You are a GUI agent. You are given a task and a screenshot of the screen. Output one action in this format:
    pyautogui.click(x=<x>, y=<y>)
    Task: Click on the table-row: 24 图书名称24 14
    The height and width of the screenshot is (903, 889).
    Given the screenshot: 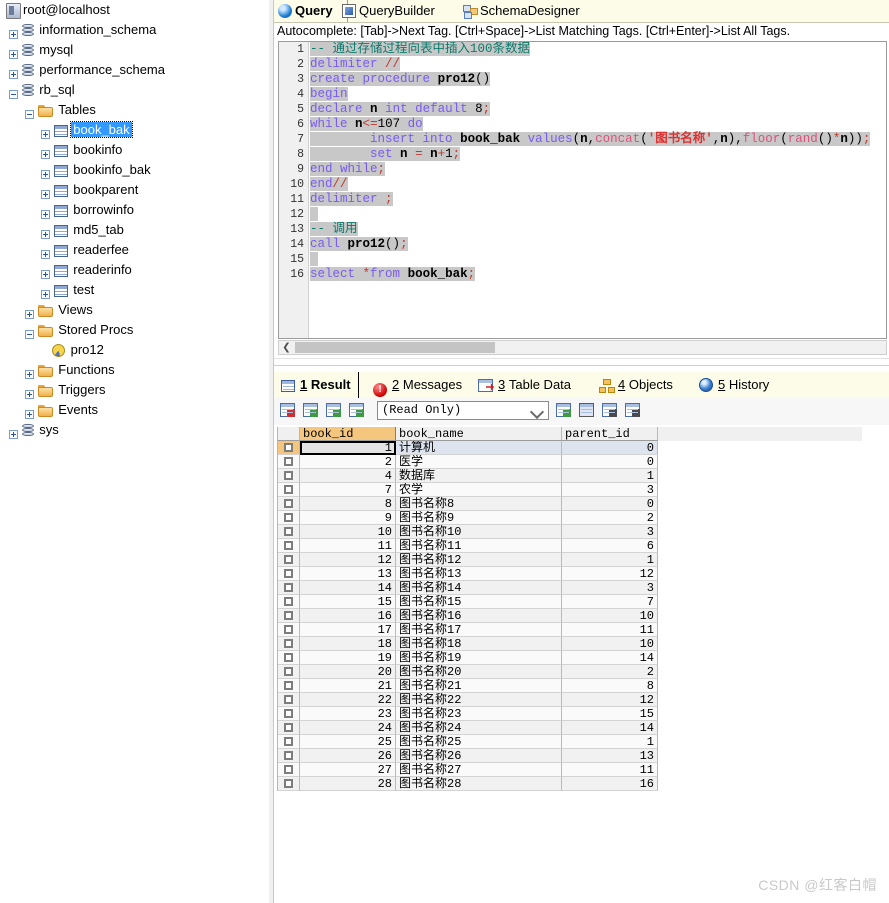 What is the action you would take?
    pyautogui.click(x=570, y=728)
    